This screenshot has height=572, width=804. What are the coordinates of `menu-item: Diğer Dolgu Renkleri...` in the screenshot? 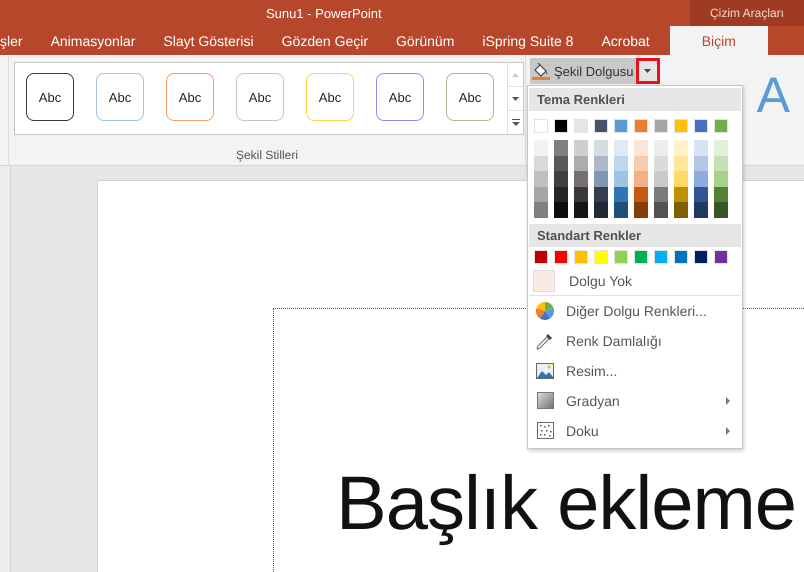 It's located at (635, 311).